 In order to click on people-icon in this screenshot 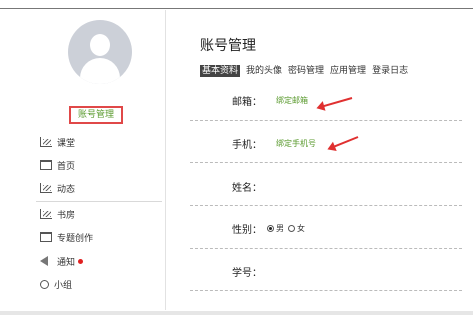, I will do `click(44, 284)`.